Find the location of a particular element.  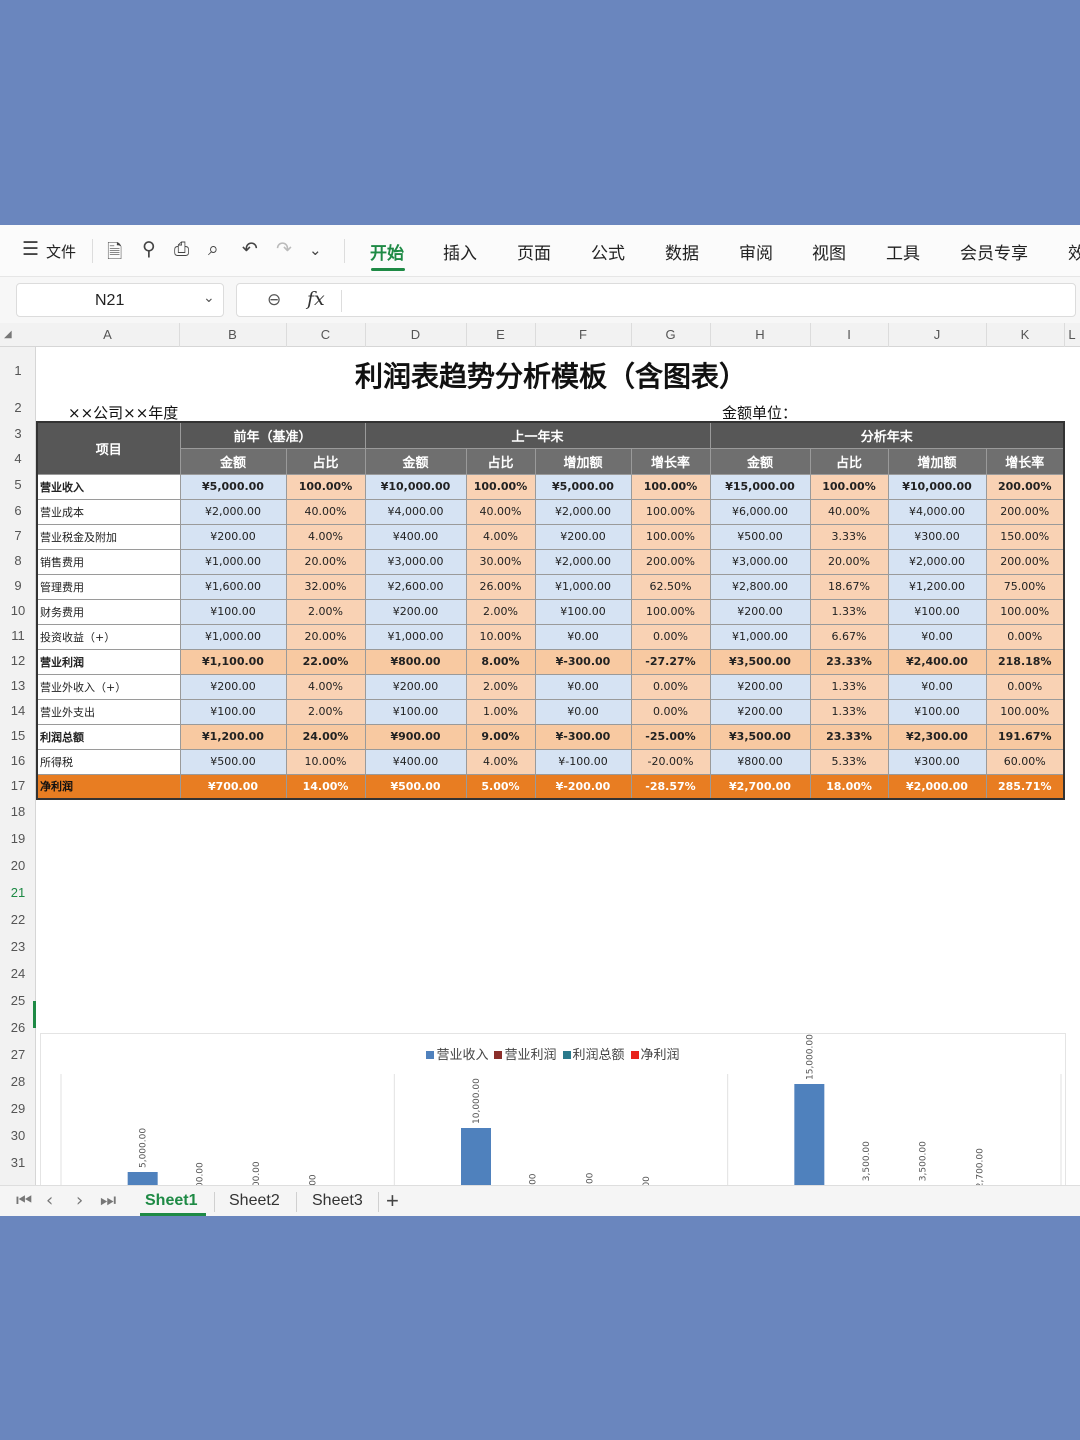

row-header-cell: 15 is located at coordinates (18, 735).